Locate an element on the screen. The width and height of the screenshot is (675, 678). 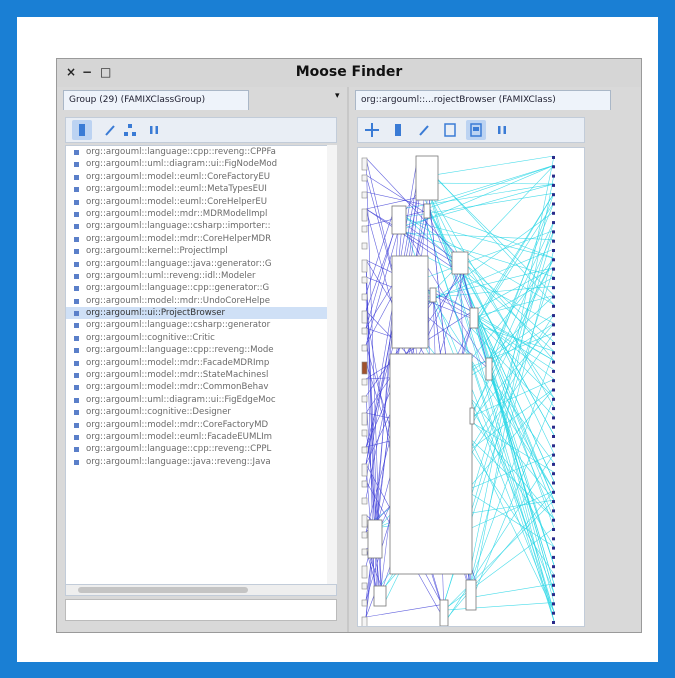
list-item-label: org::argouml::model::mdr::CoreHelperMDR is located at coordinates (179, 238).